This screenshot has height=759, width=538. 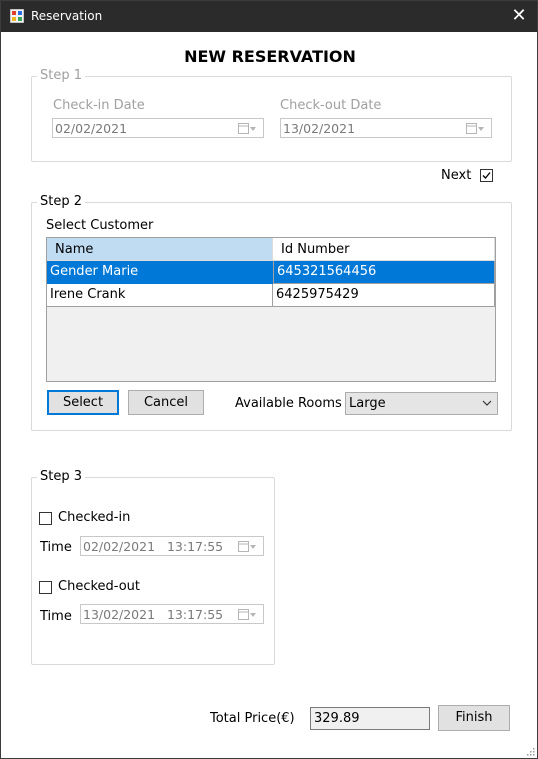 I want to click on total-price-label: Total Price(€), so click(x=252, y=718).